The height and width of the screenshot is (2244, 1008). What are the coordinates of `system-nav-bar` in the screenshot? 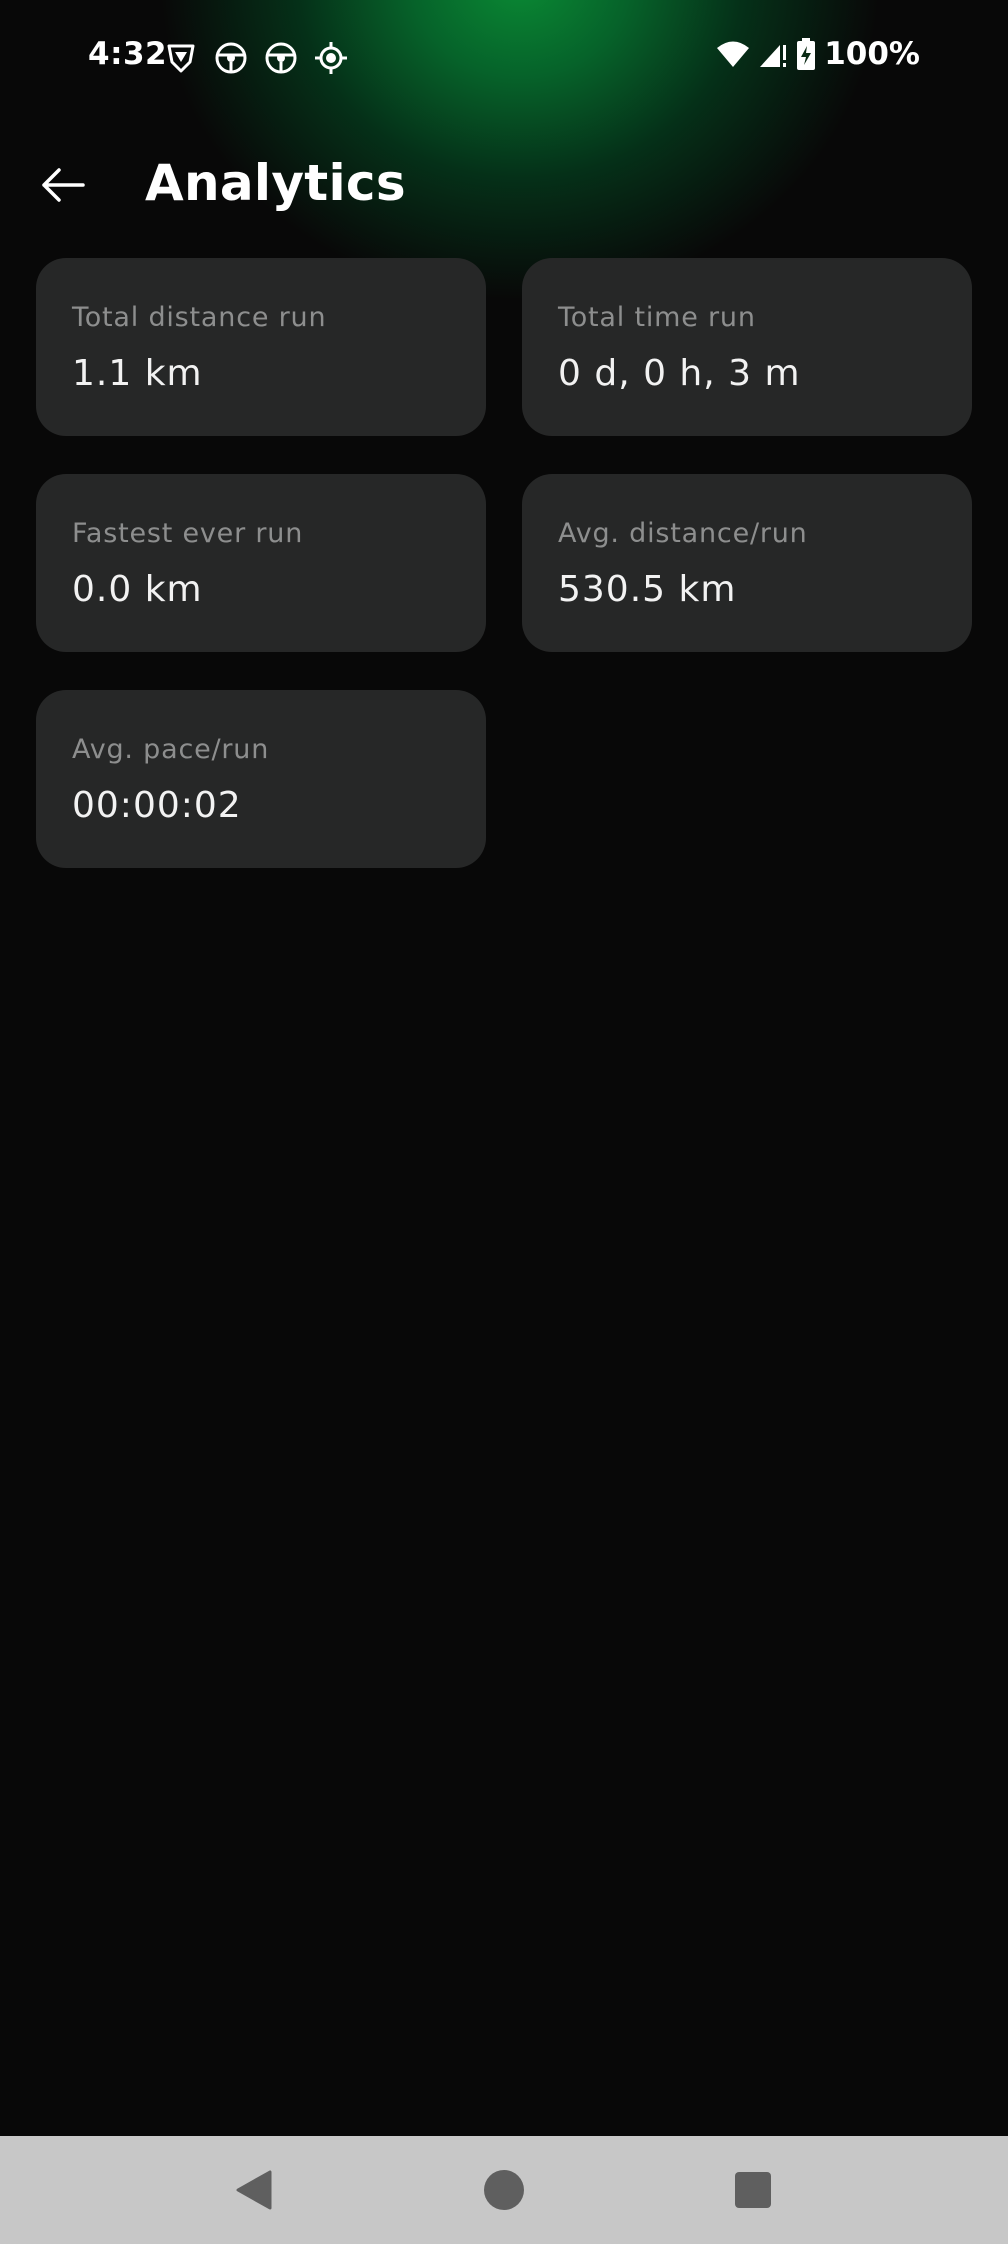 It's located at (504, 2190).